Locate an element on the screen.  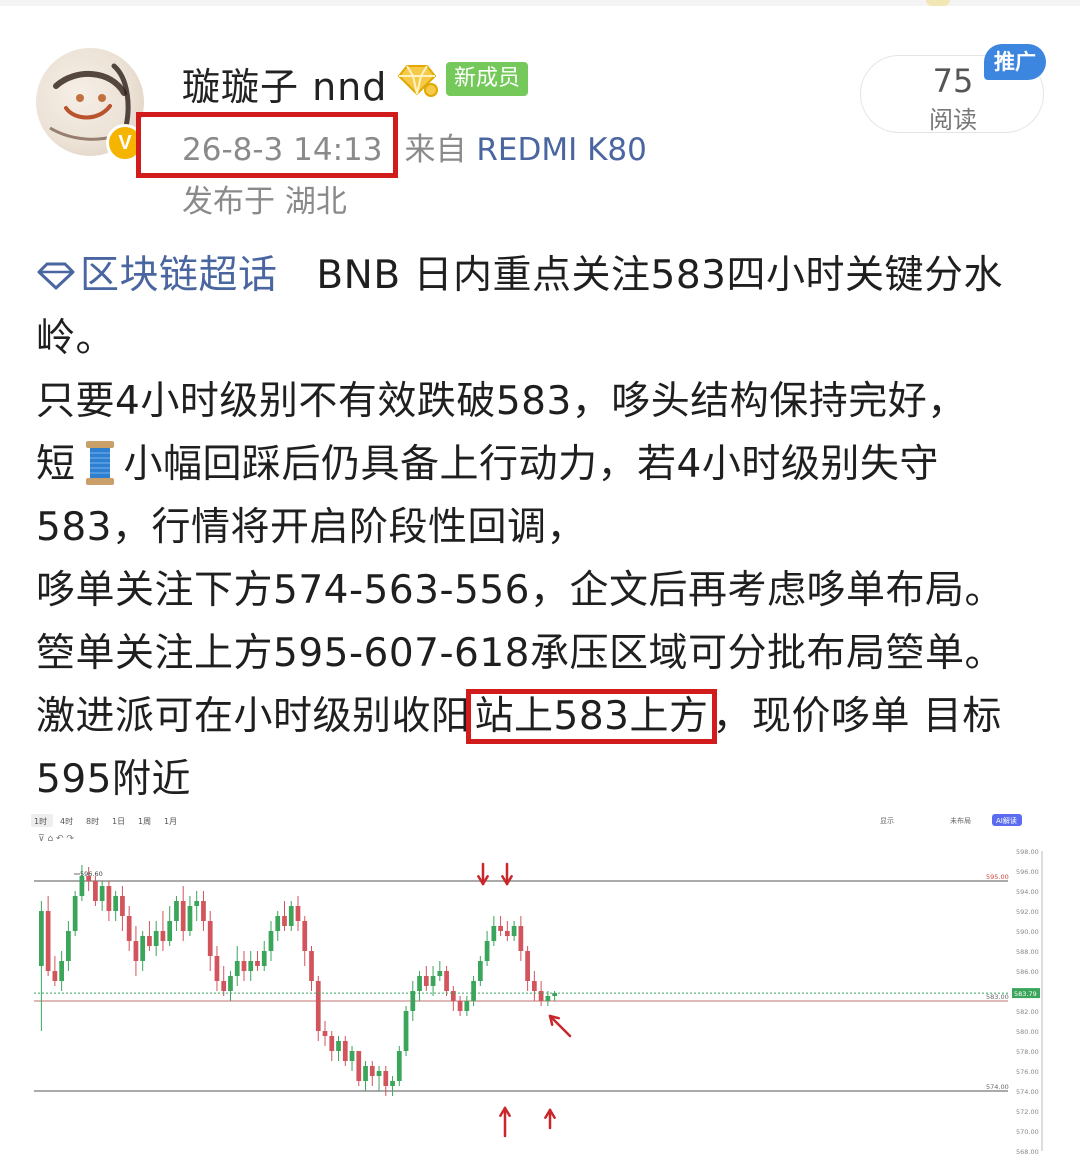
promote-badge: 推广 is located at coordinates (1015, 62).